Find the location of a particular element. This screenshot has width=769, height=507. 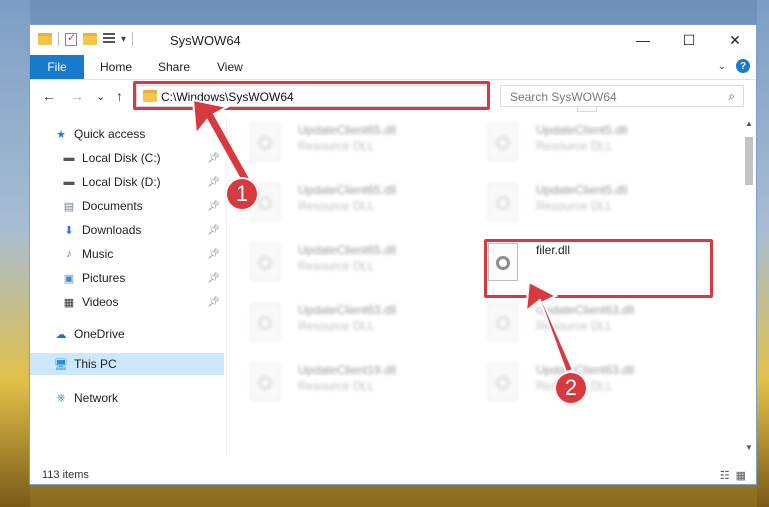

recent-locations-dropdown: ⌄ is located at coordinates (100, 96).